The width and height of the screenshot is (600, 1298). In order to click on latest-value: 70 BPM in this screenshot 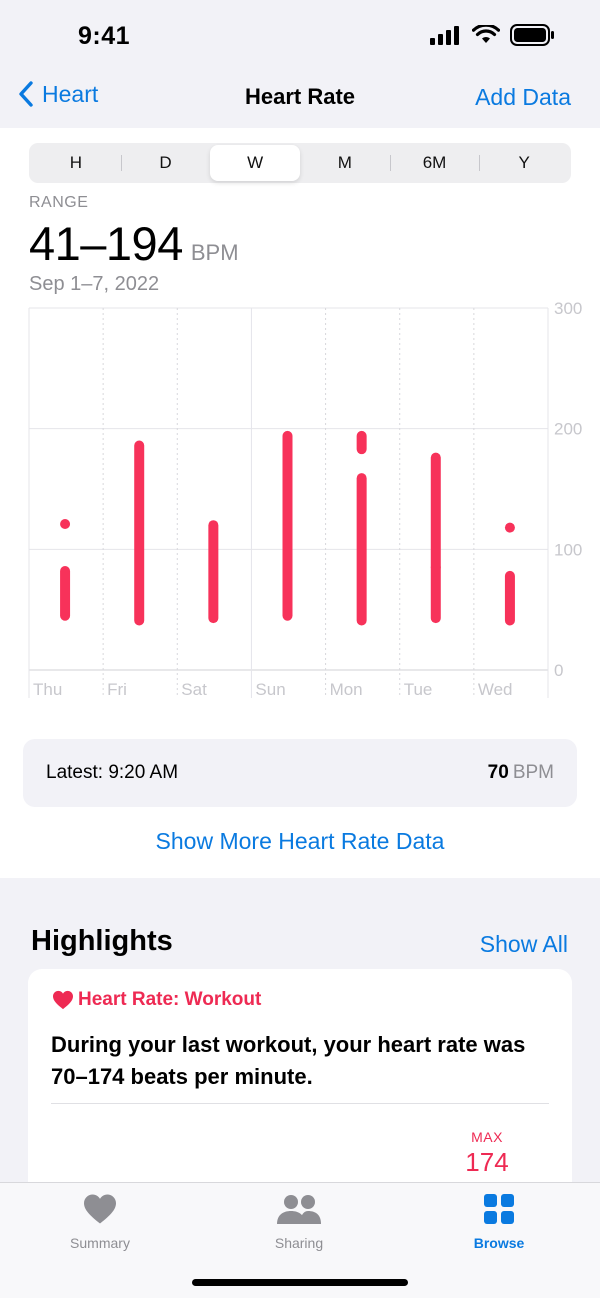, I will do `click(521, 773)`.